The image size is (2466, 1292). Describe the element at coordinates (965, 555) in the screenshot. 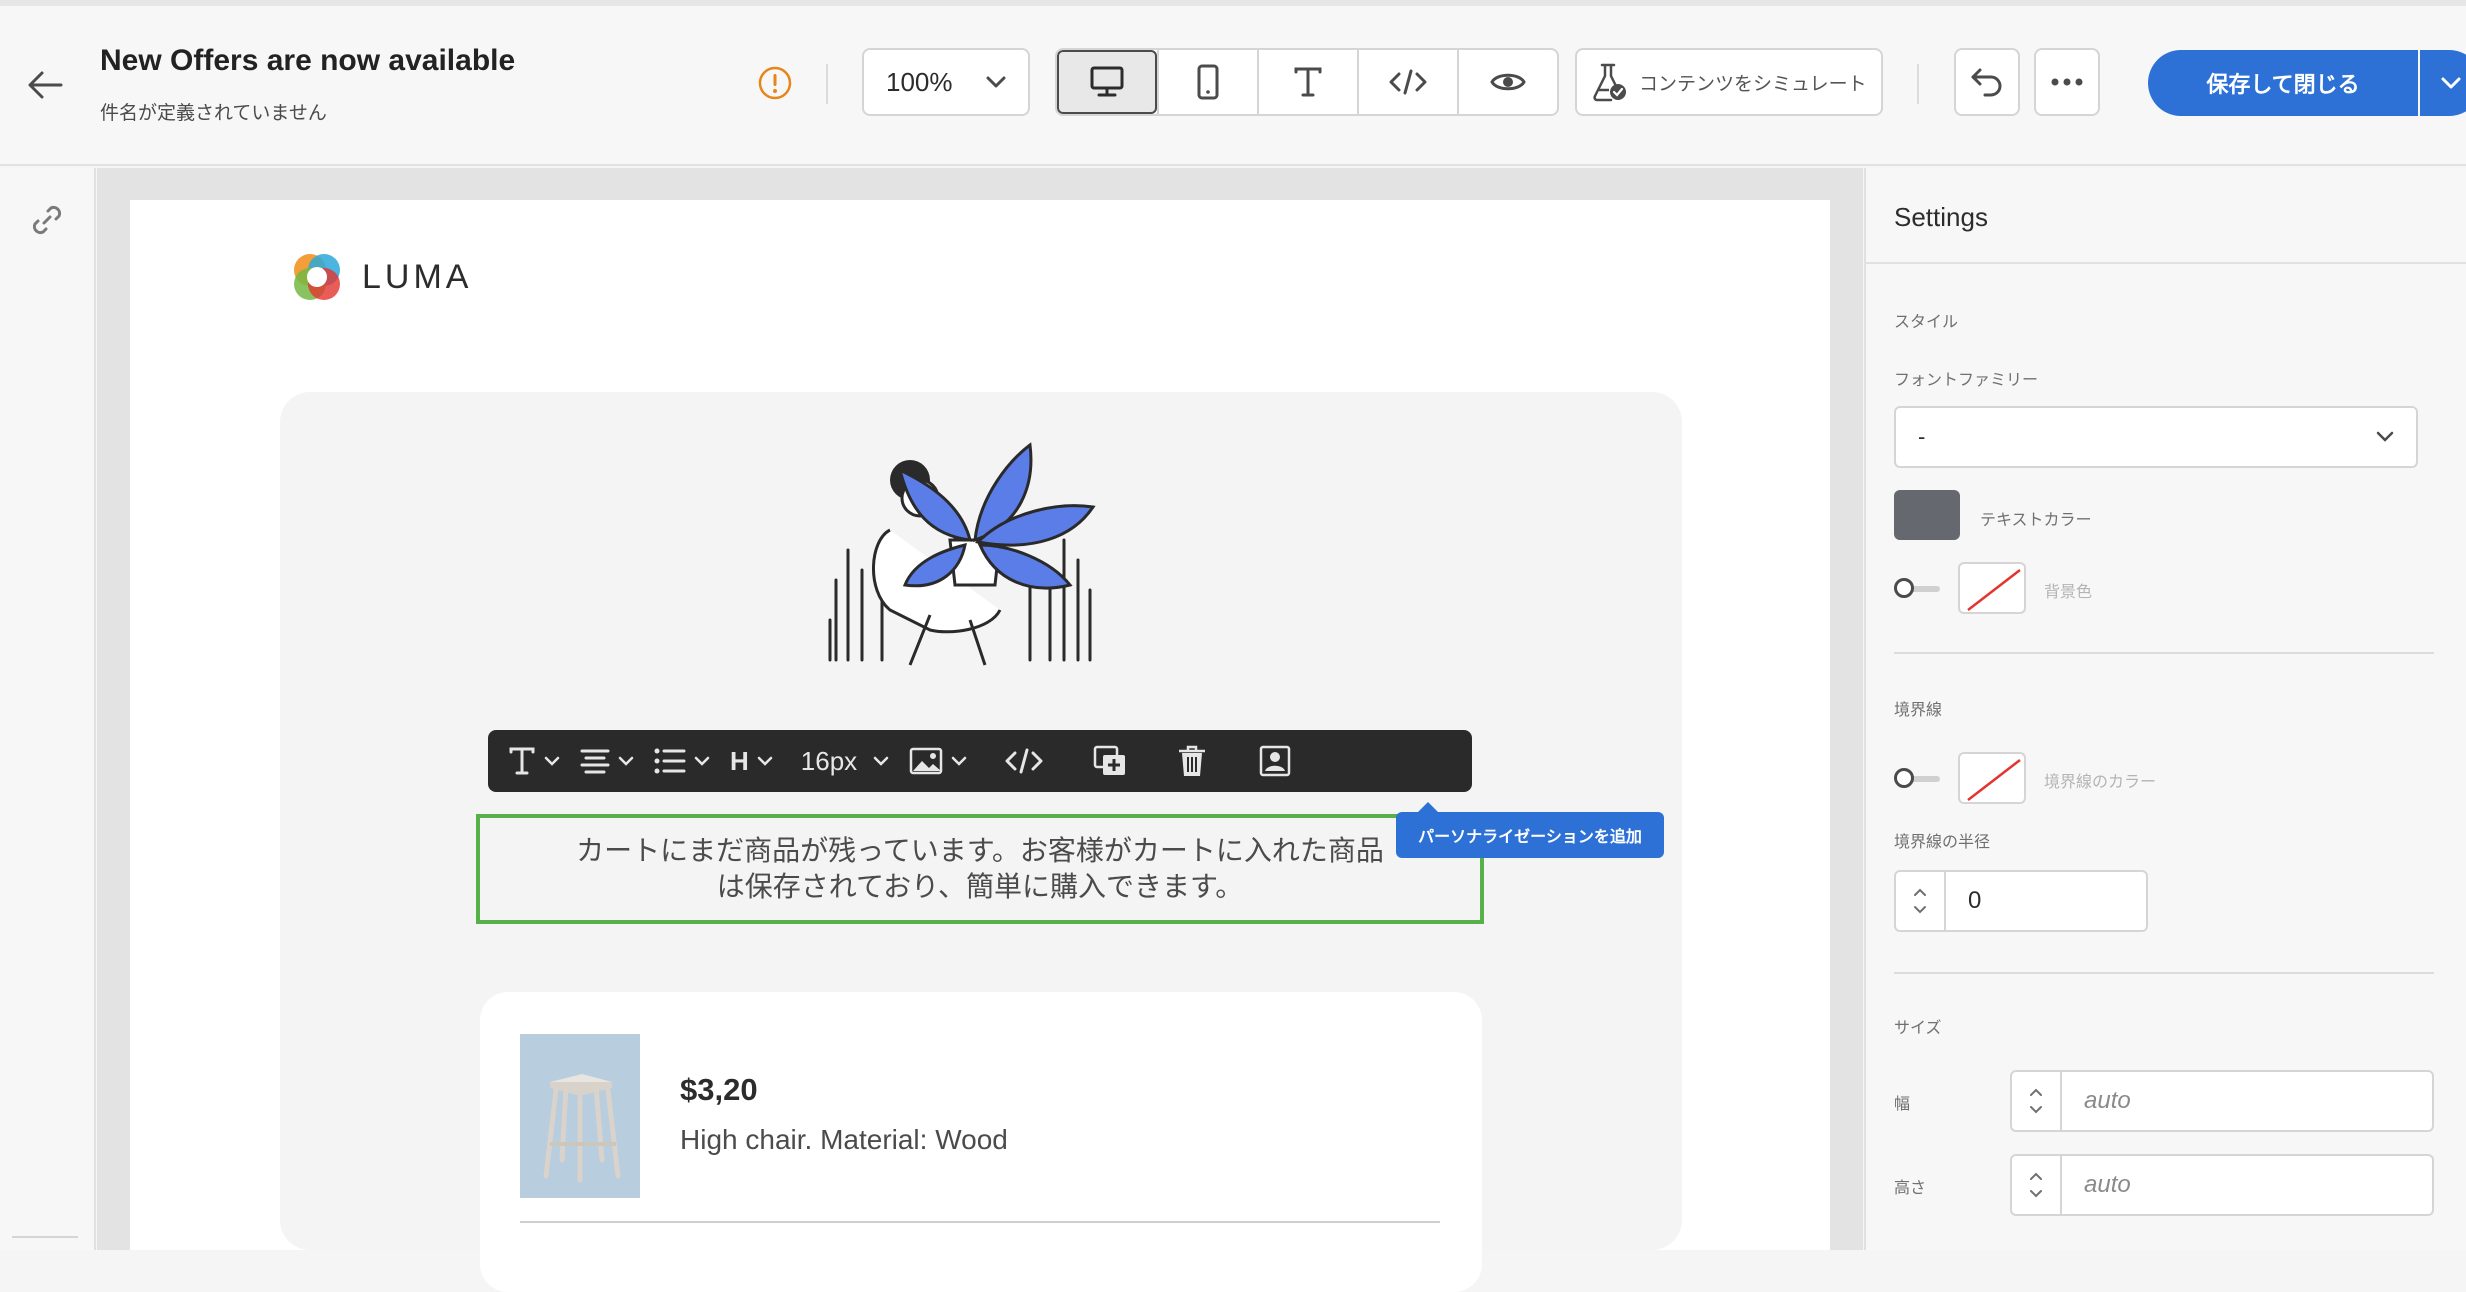

I see `plant-illustration` at that location.